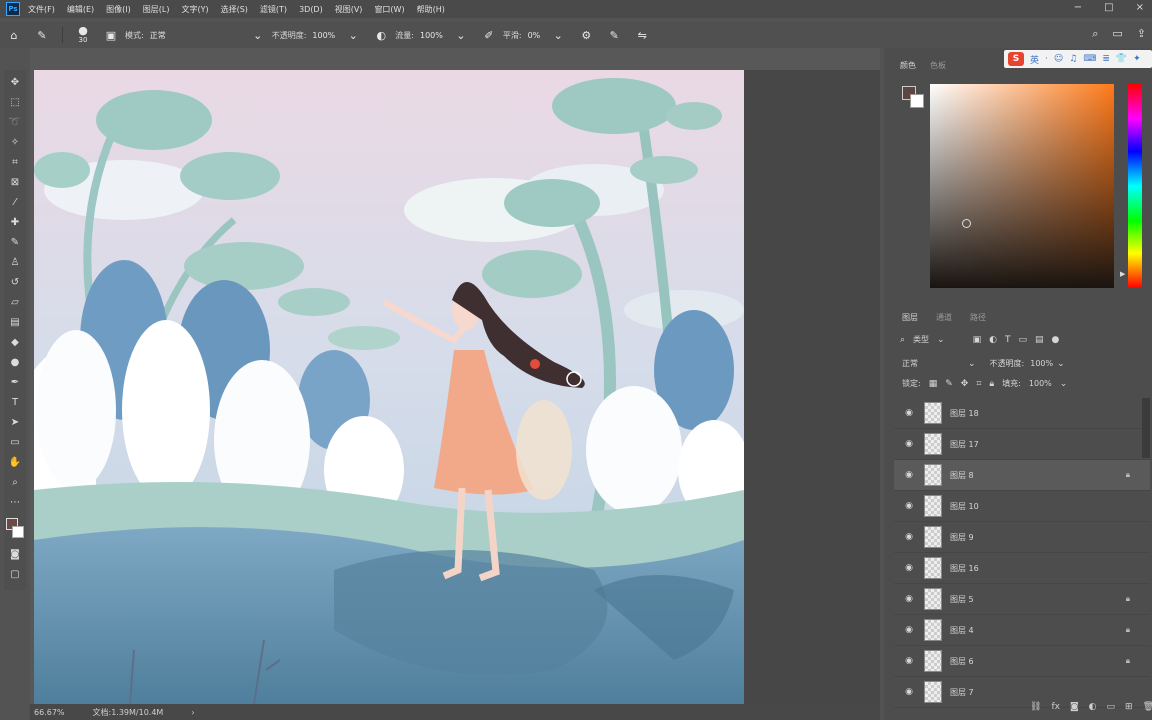  I want to click on lock-position-icon: ✥, so click(965, 384).